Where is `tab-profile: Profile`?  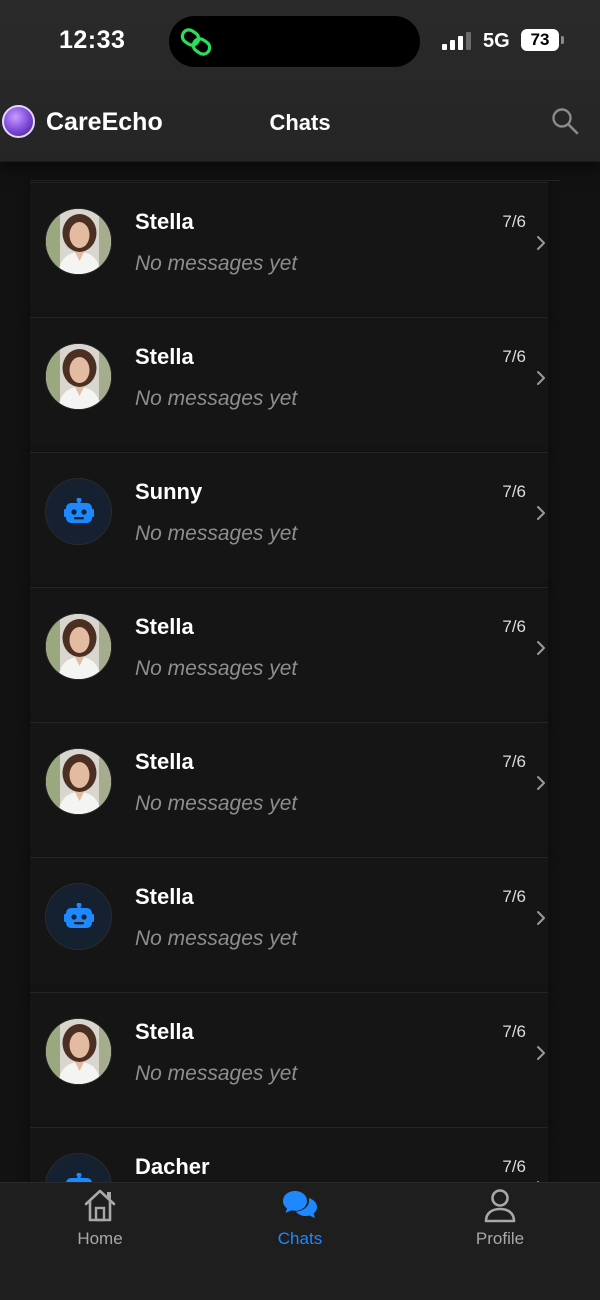 tab-profile: Profile is located at coordinates (500, 1241).